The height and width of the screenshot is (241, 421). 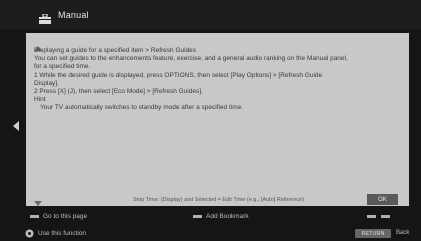 What do you see at coordinates (38, 200) in the screenshot?
I see `scroll-down-icon` at bounding box center [38, 200].